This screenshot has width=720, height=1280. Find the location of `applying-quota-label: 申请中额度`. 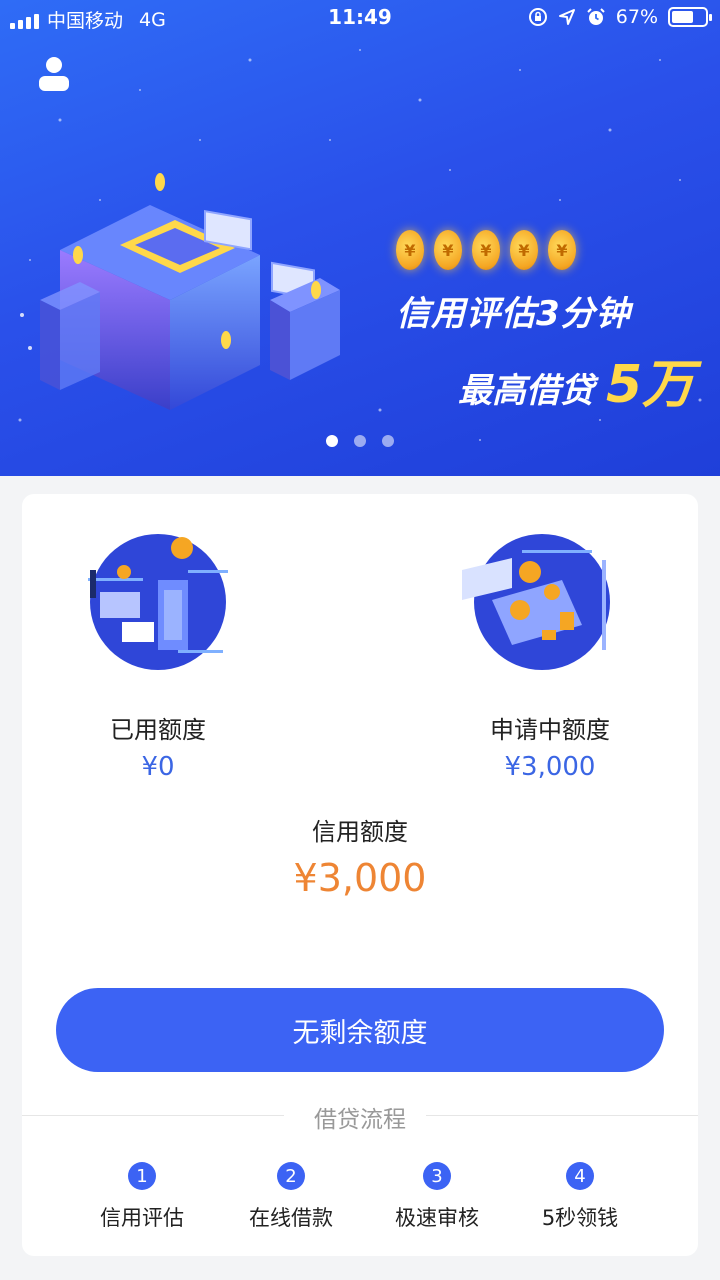

applying-quota-label: 申请中额度 is located at coordinates (550, 730).